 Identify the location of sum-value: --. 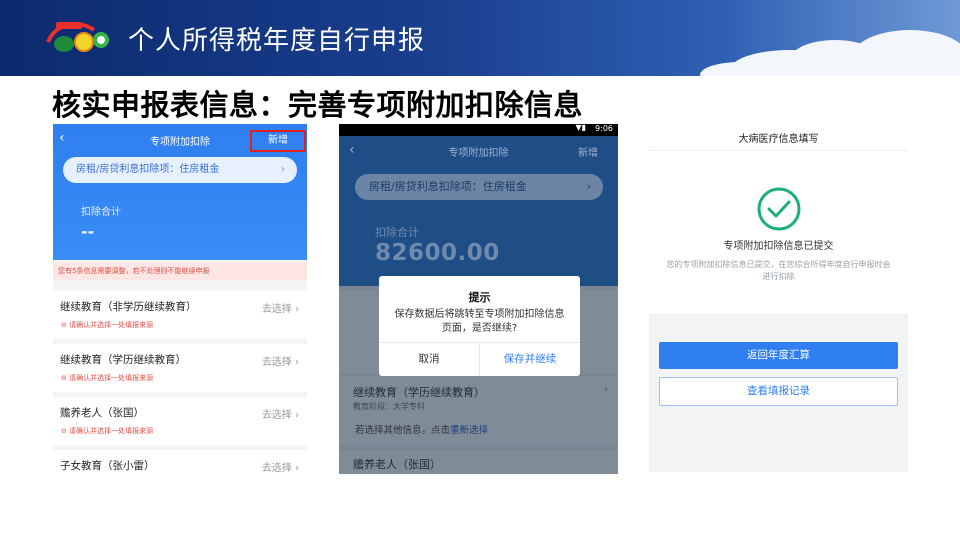
(88, 231).